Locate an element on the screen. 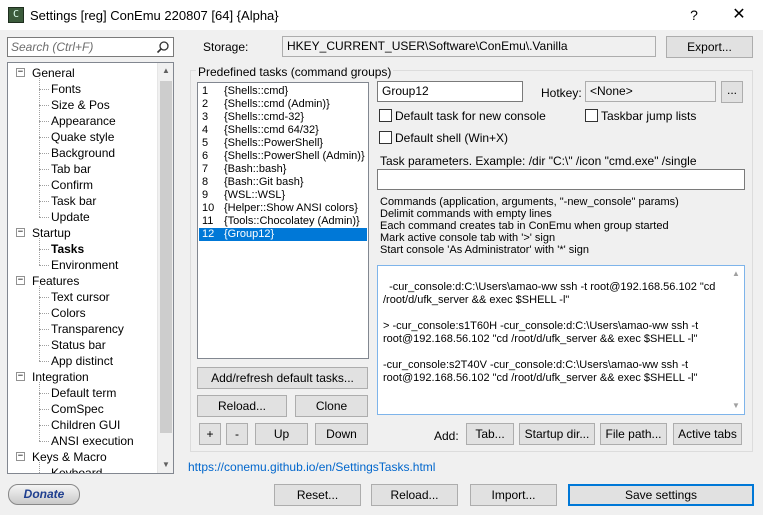 This screenshot has height=515, width=763. tree-item-confirm: Confirm is located at coordinates (72, 185).